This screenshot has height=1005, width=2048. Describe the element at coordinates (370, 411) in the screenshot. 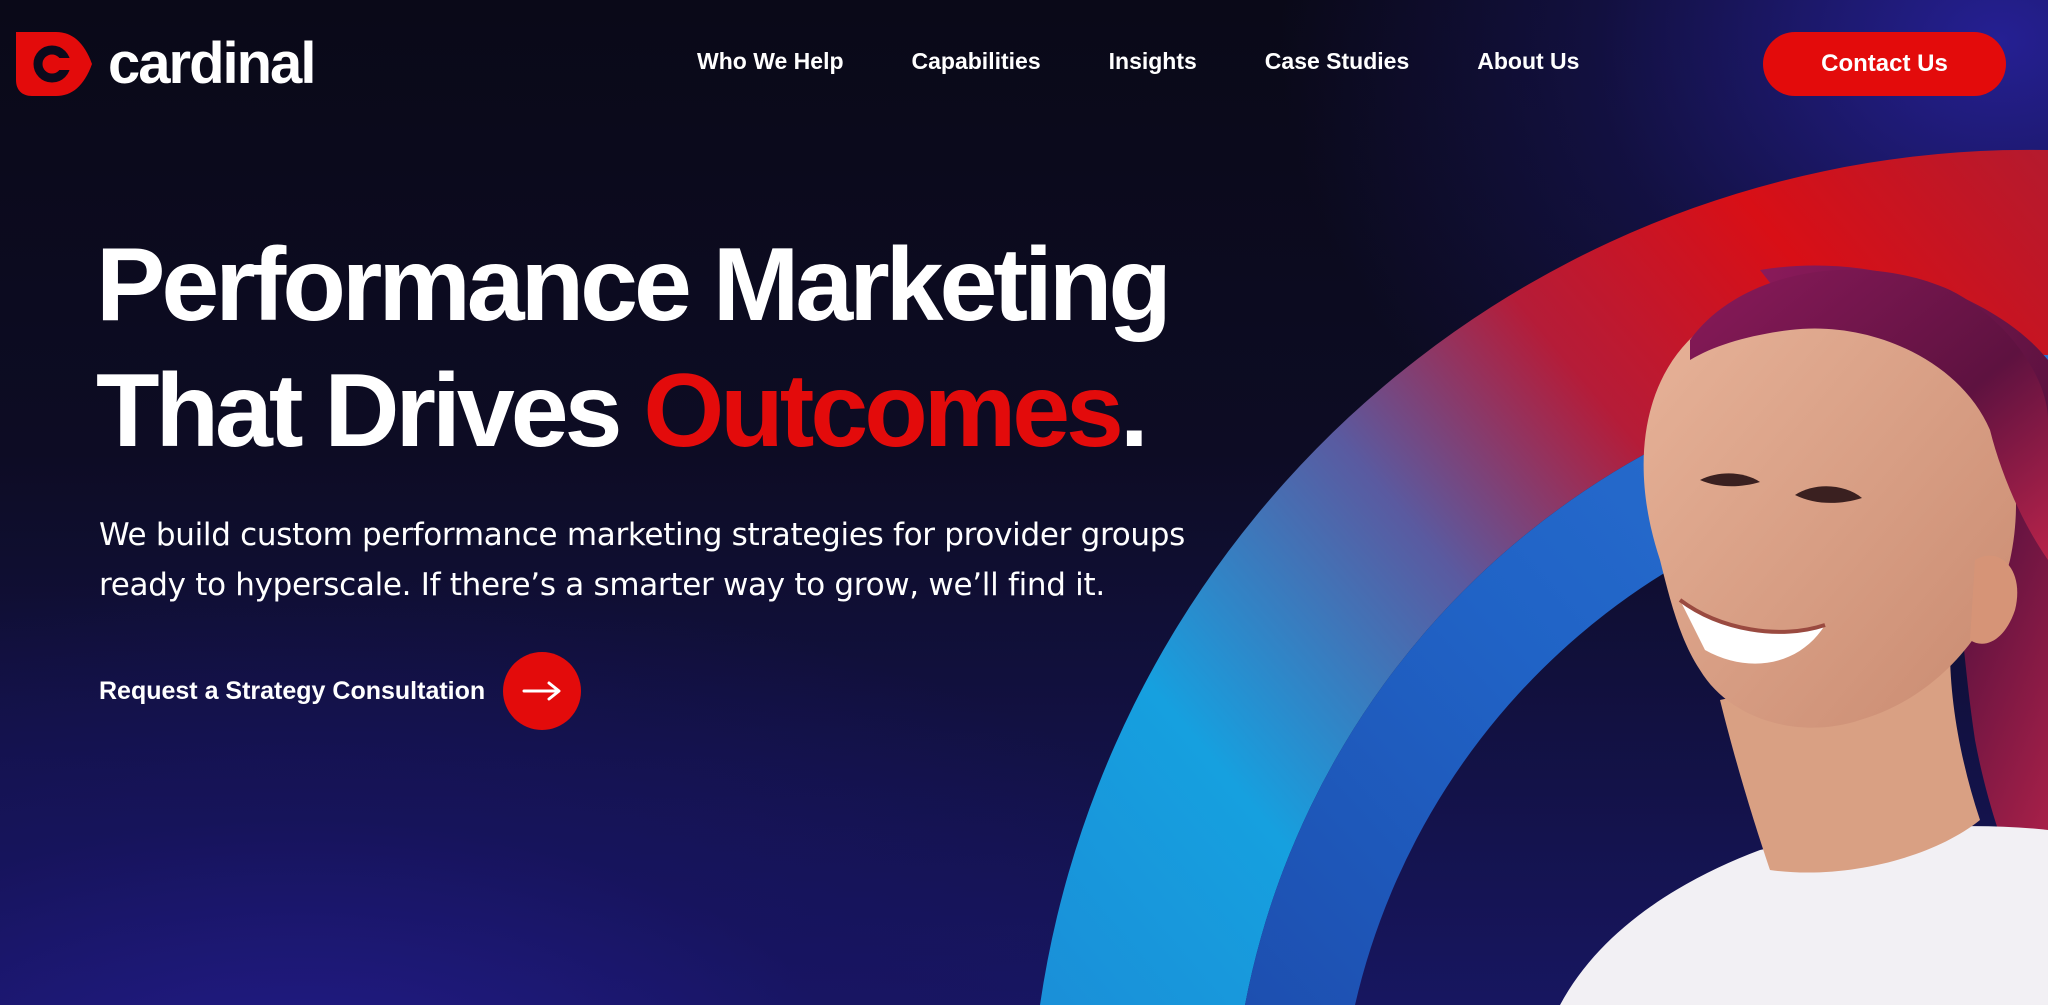

I see `hero-title-line2: That Drives` at that location.